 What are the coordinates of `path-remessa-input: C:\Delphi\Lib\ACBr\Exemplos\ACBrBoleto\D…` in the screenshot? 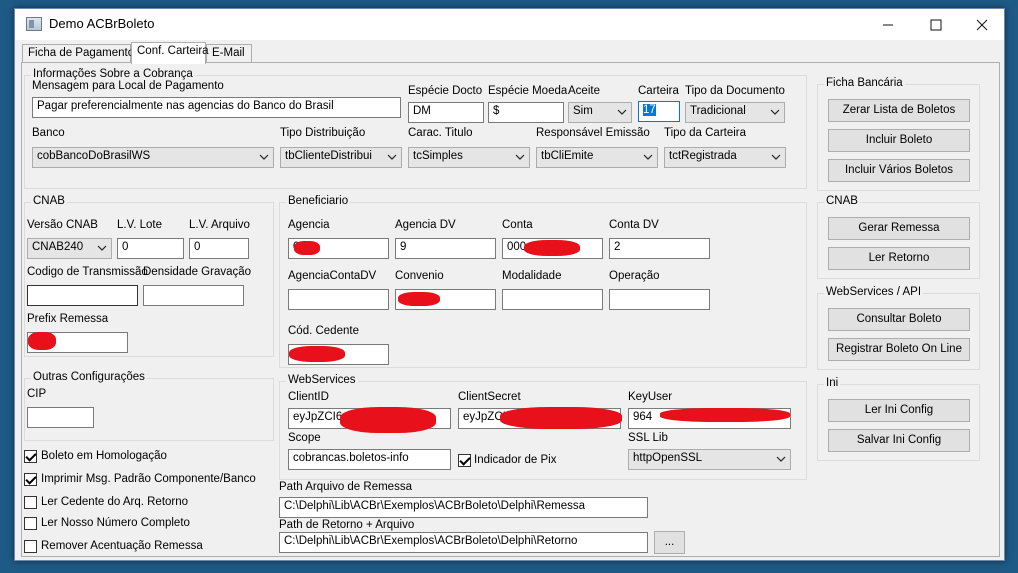 It's located at (463, 507).